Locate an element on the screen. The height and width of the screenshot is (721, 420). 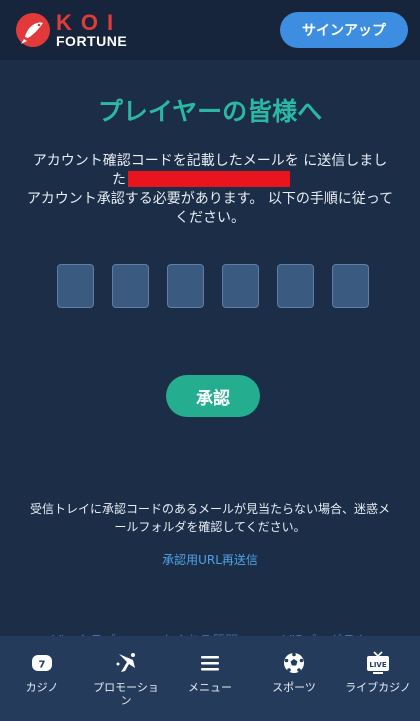
logo-koi-text: KOI is located at coordinates (89, 22).